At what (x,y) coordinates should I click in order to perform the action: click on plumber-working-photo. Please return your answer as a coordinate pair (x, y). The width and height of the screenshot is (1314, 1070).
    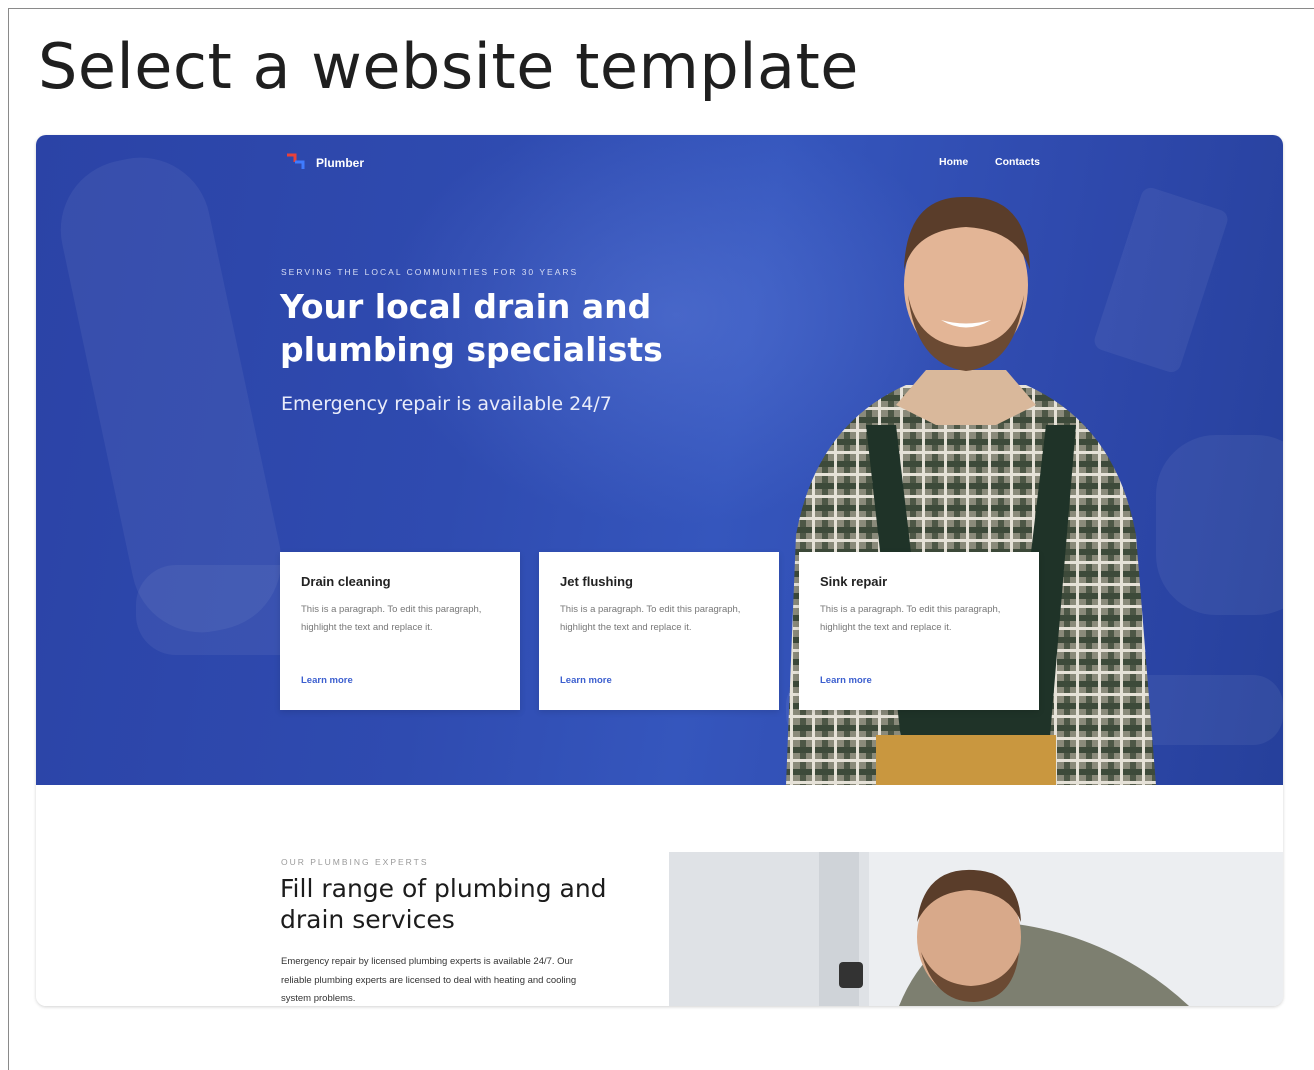
    Looking at the image, I should click on (976, 929).